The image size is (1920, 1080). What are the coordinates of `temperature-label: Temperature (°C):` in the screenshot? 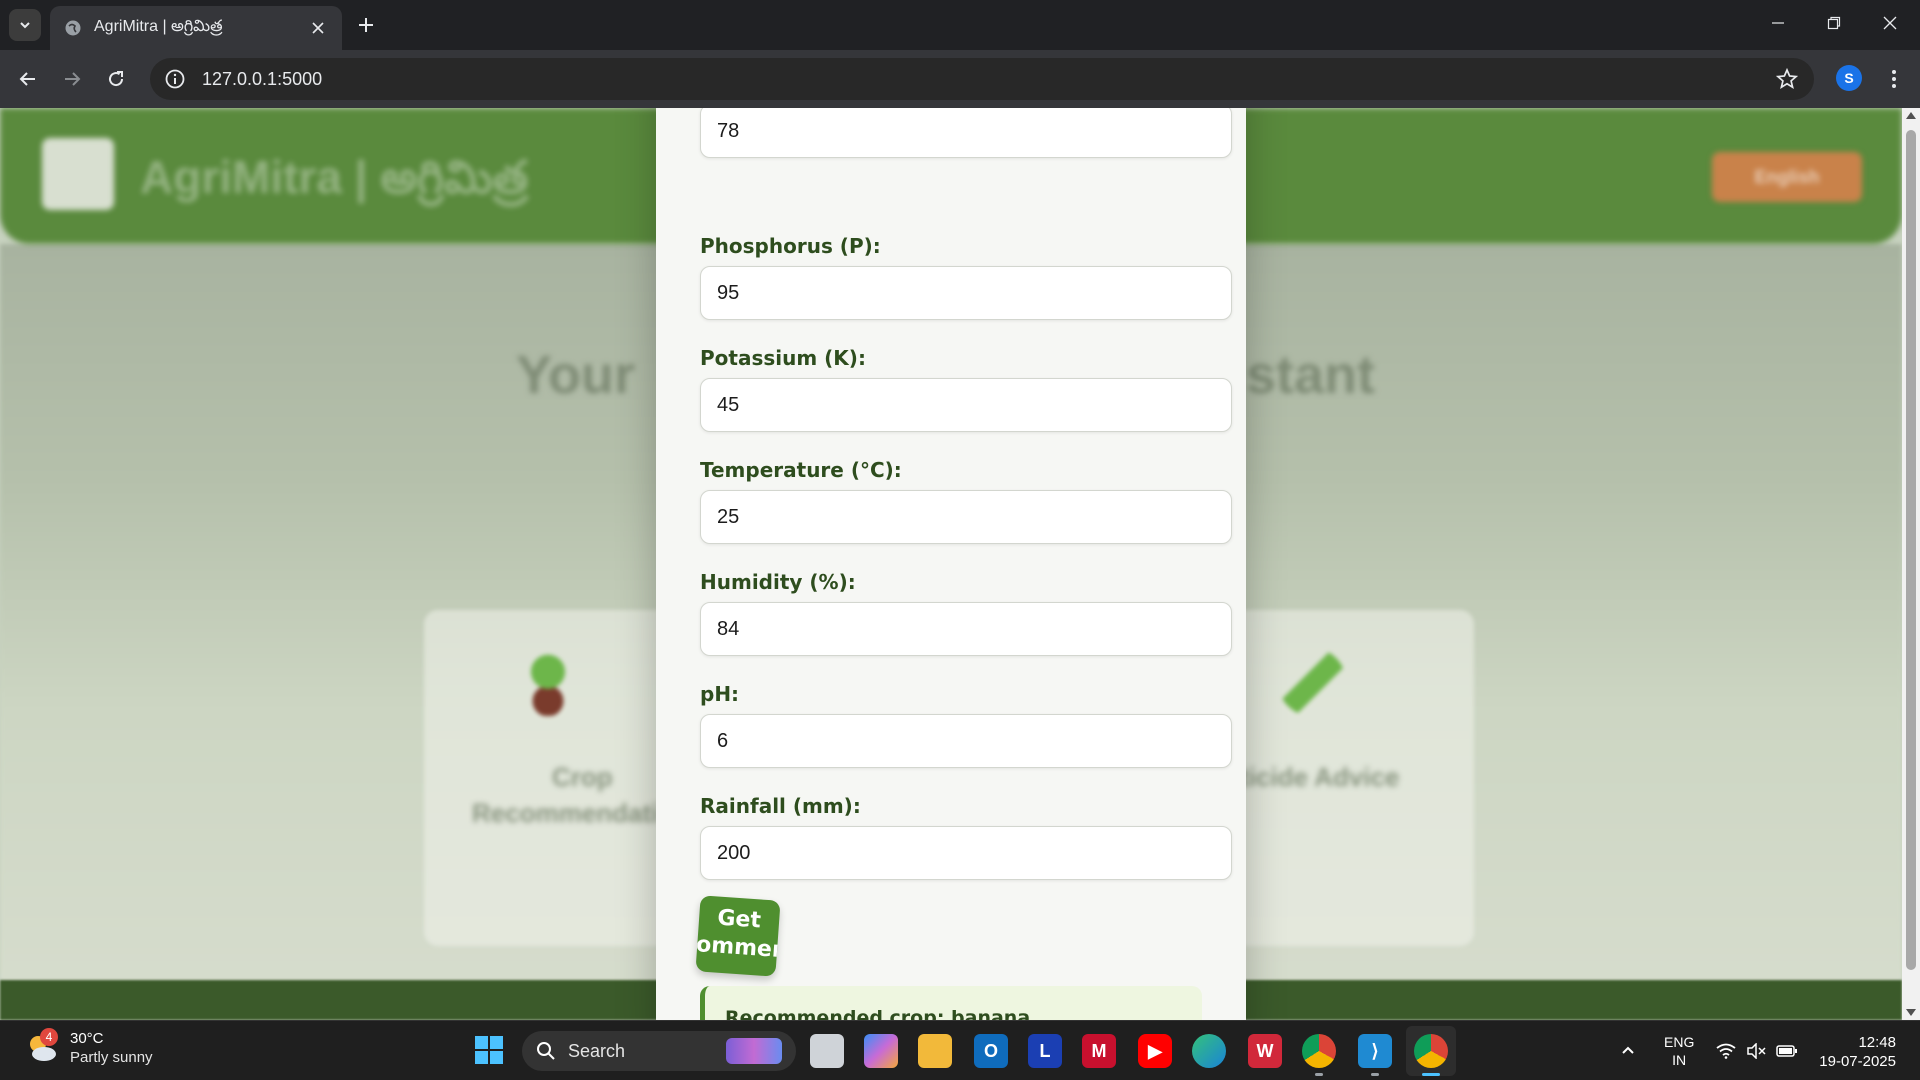 It's located at (801, 470).